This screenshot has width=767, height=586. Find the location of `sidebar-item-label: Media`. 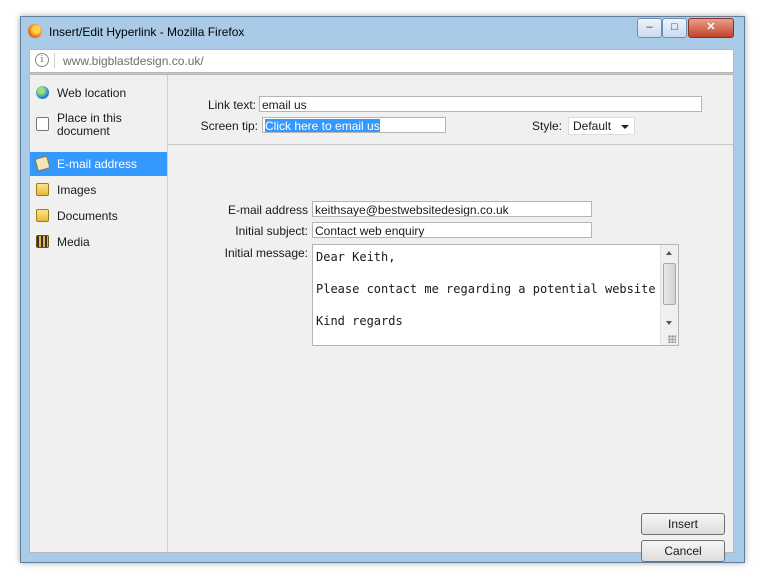

sidebar-item-label: Media is located at coordinates (73, 242).